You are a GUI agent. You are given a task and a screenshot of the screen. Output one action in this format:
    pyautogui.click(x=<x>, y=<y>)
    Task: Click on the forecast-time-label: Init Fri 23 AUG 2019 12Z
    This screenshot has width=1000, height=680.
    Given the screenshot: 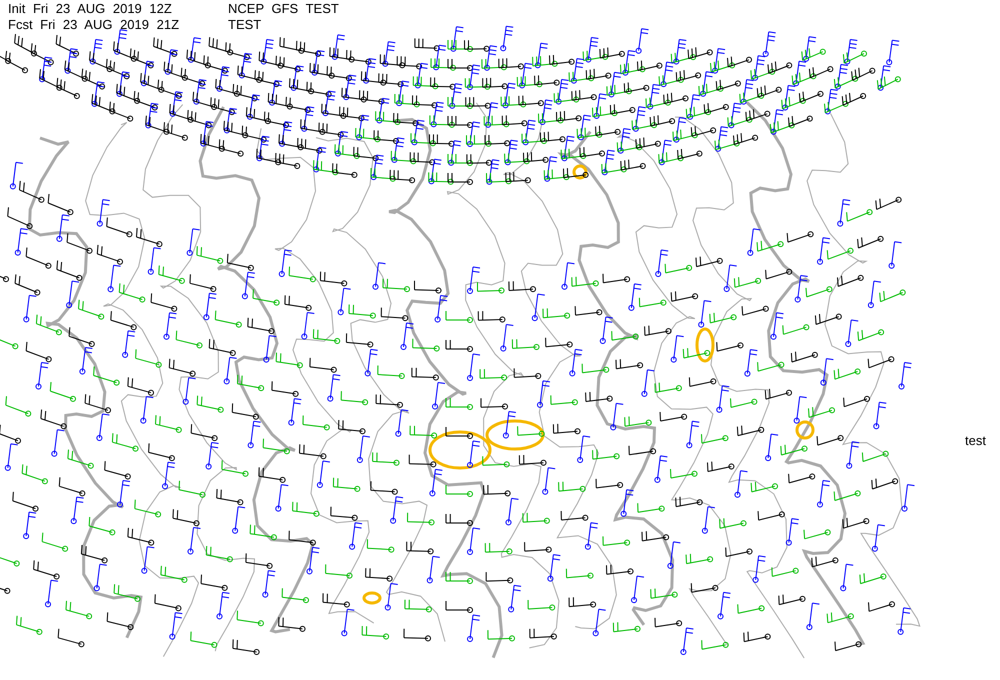 What is the action you would take?
    pyautogui.click(x=90, y=9)
    